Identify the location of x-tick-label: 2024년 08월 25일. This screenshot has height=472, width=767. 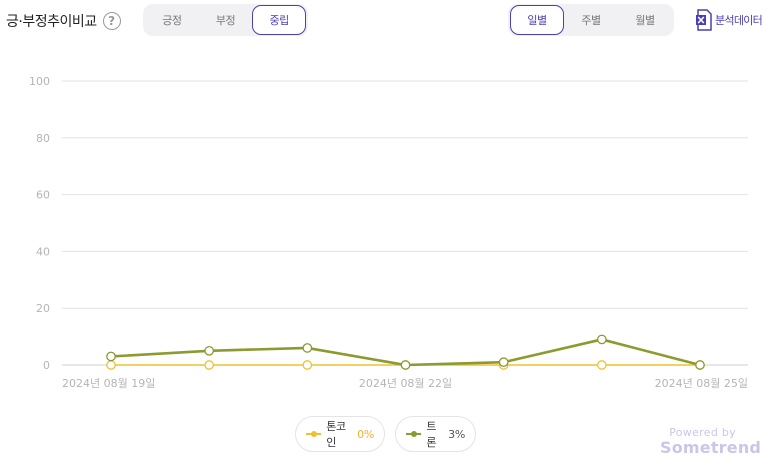
(701, 383).